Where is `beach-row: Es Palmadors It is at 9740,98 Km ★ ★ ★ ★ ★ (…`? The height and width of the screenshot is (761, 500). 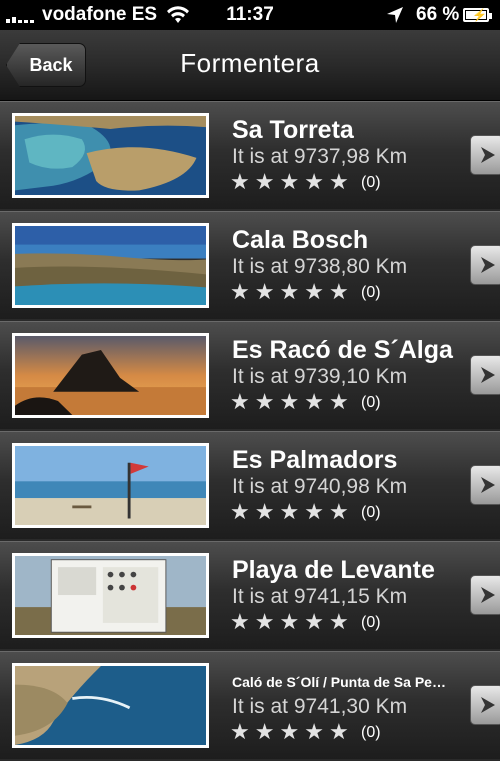
beach-row: Es Palmadors It is at 9740,98 Km ★ ★ ★ ★ ★ (… is located at coordinates (250, 485).